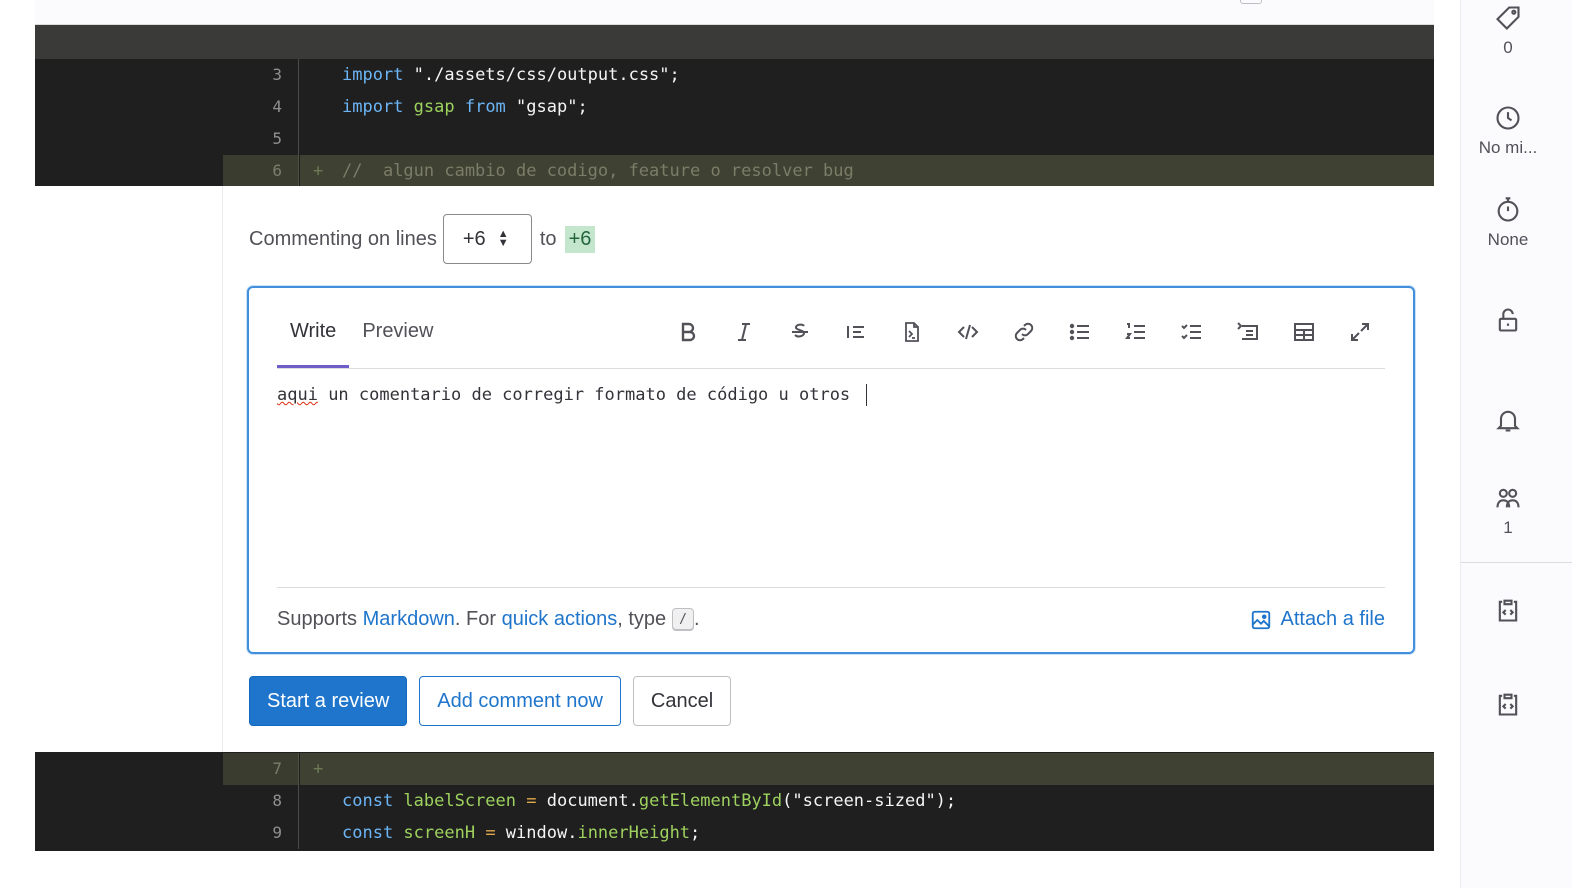 This screenshot has height=888, width=1572. What do you see at coordinates (328, 701) in the screenshot?
I see `start-review-button: Start a review` at bounding box center [328, 701].